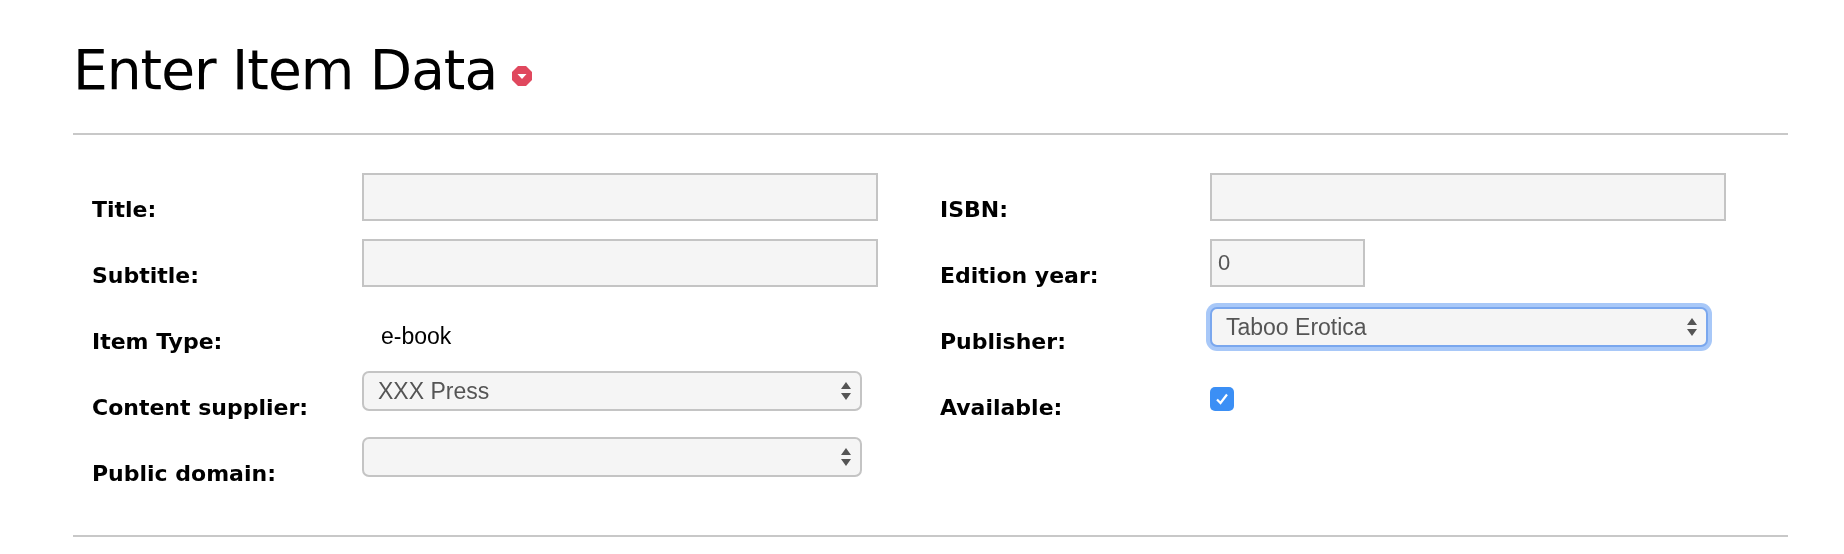 This screenshot has height=554, width=1844. Describe the element at coordinates (974, 210) in the screenshot. I see `field-label: ISBN:` at that location.